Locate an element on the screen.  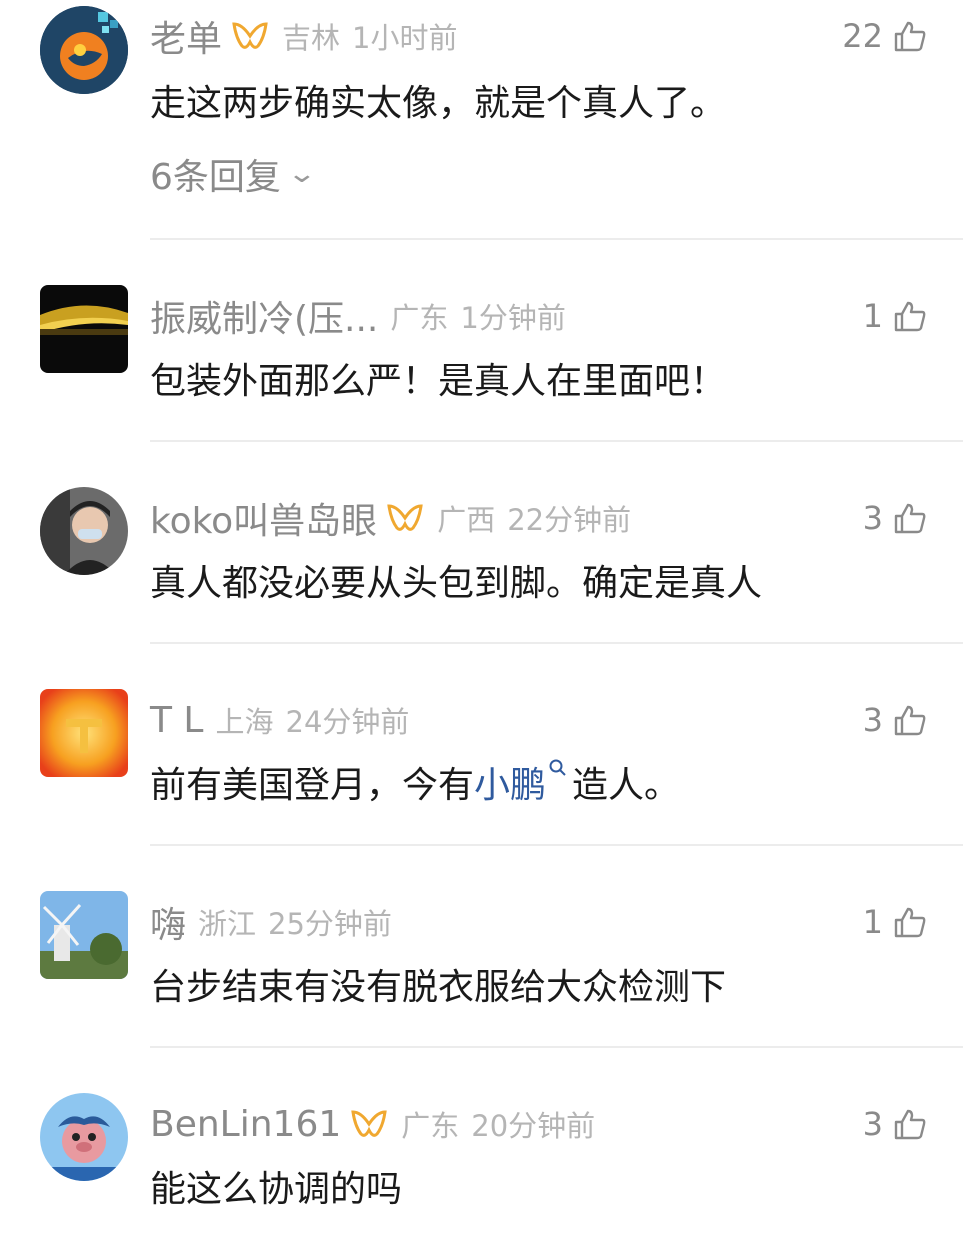
topic-link: 小鹏 is located at coordinates (510, 785).